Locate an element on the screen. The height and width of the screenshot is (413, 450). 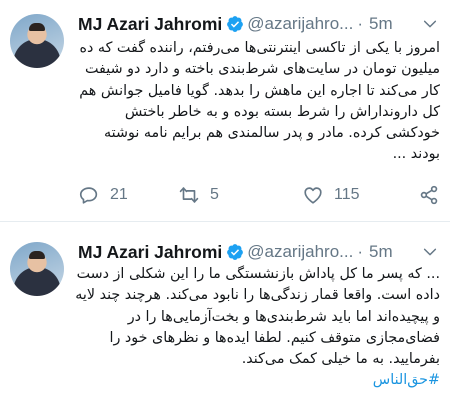
like-icon is located at coordinates (313, 195).